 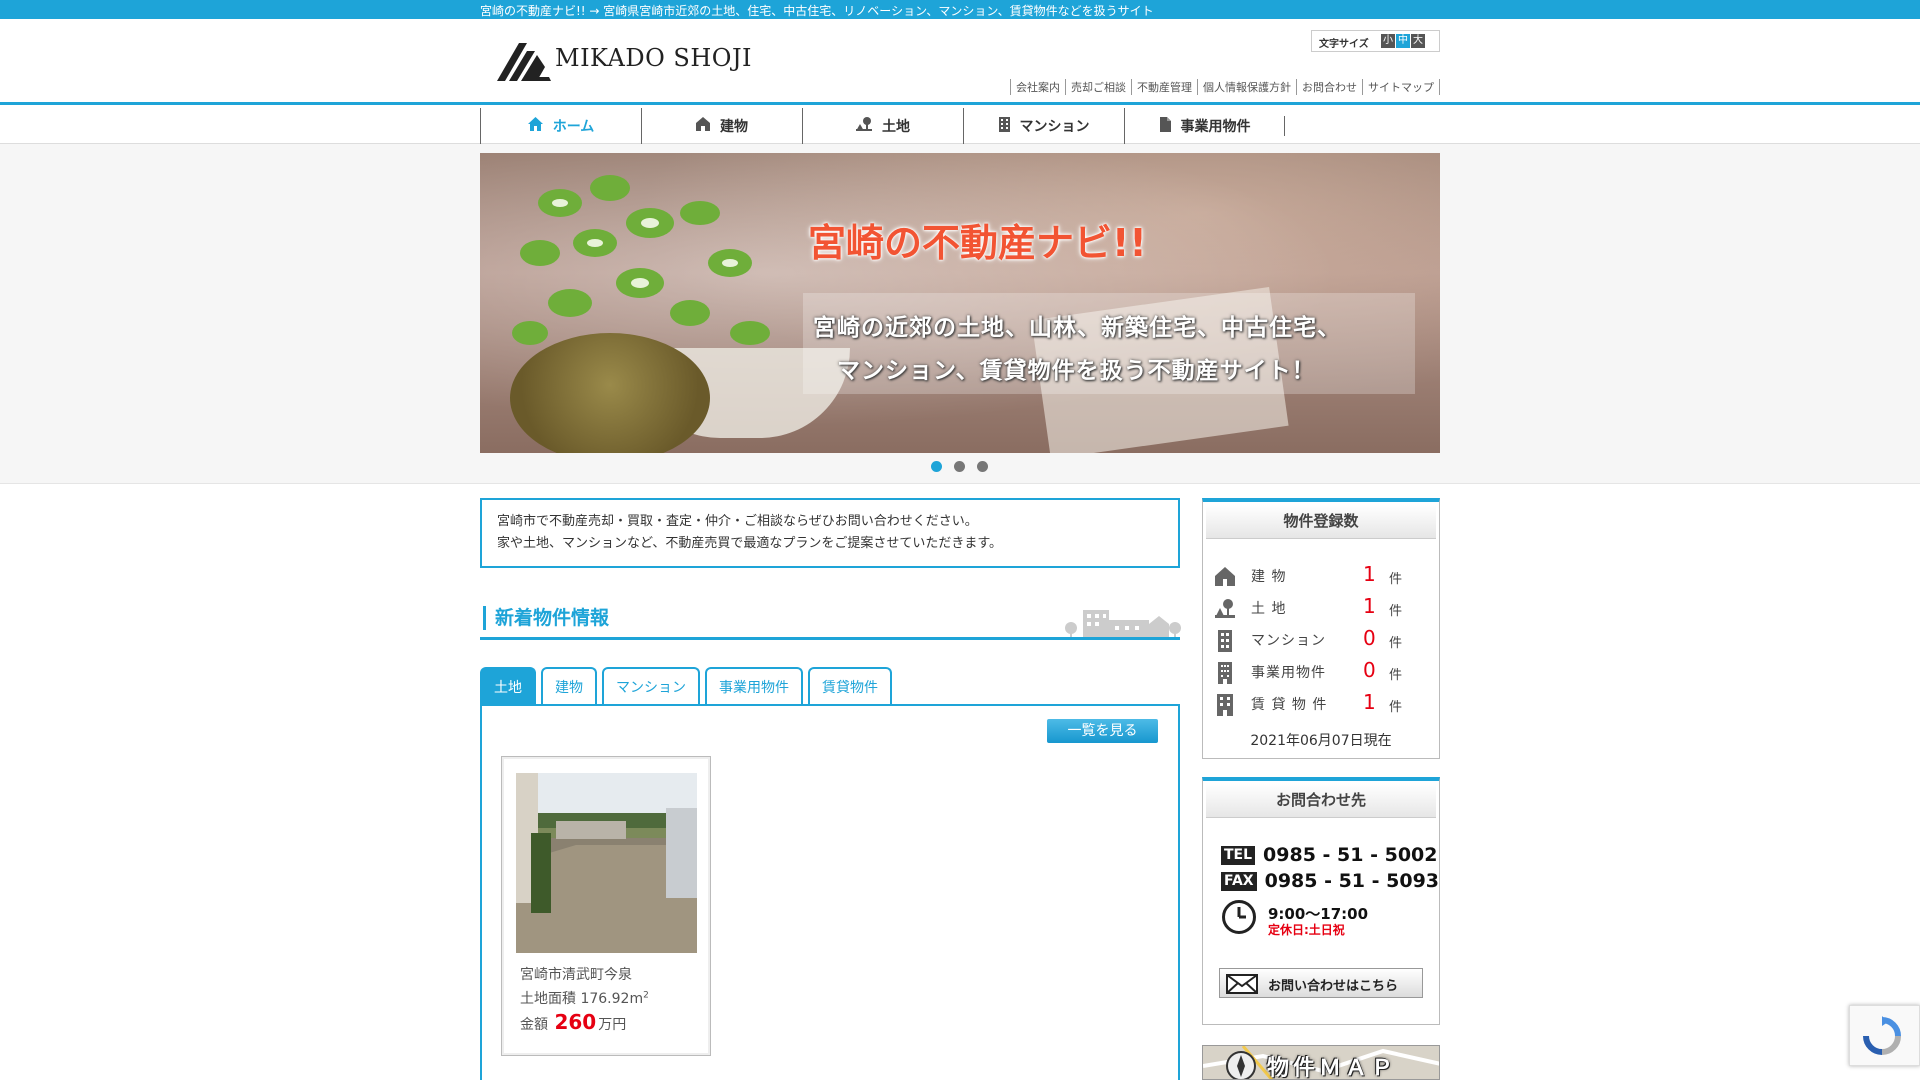 I want to click on tab-business: 事業用物件, so click(x=754, y=686).